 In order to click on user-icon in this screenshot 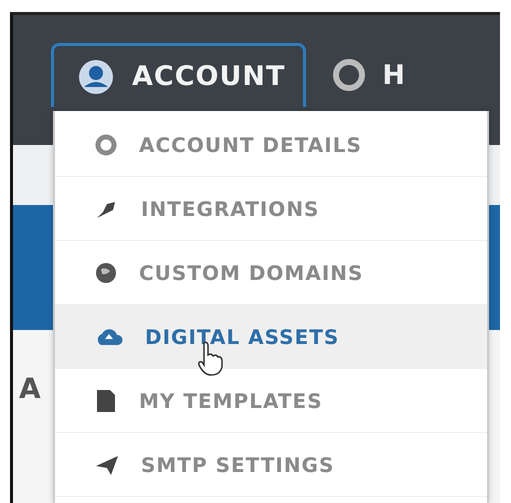, I will do `click(96, 76)`.